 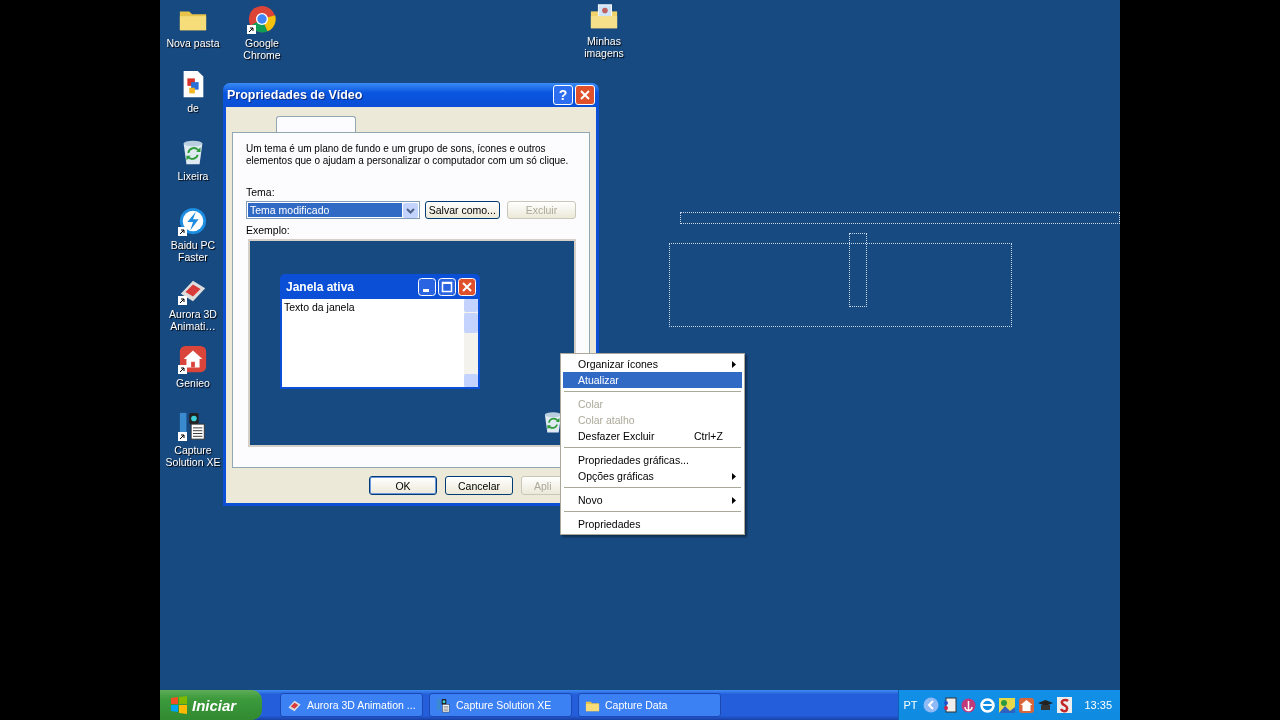 I want to click on theme-label: Tema:, so click(x=261, y=192).